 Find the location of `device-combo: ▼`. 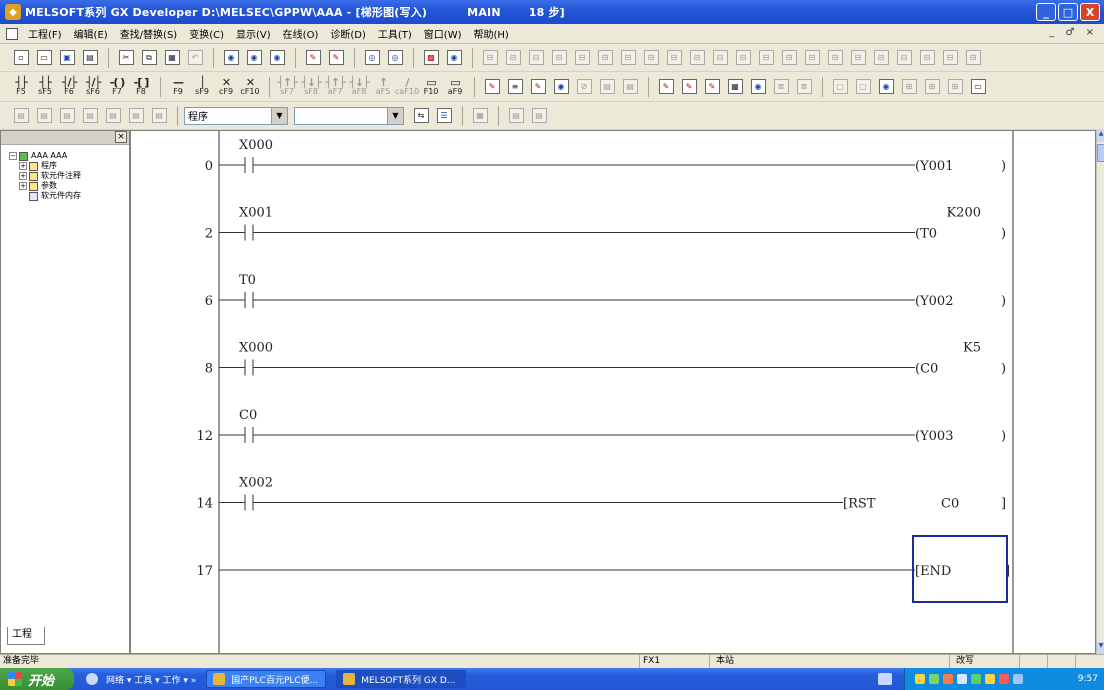

device-combo: ▼ is located at coordinates (349, 115).